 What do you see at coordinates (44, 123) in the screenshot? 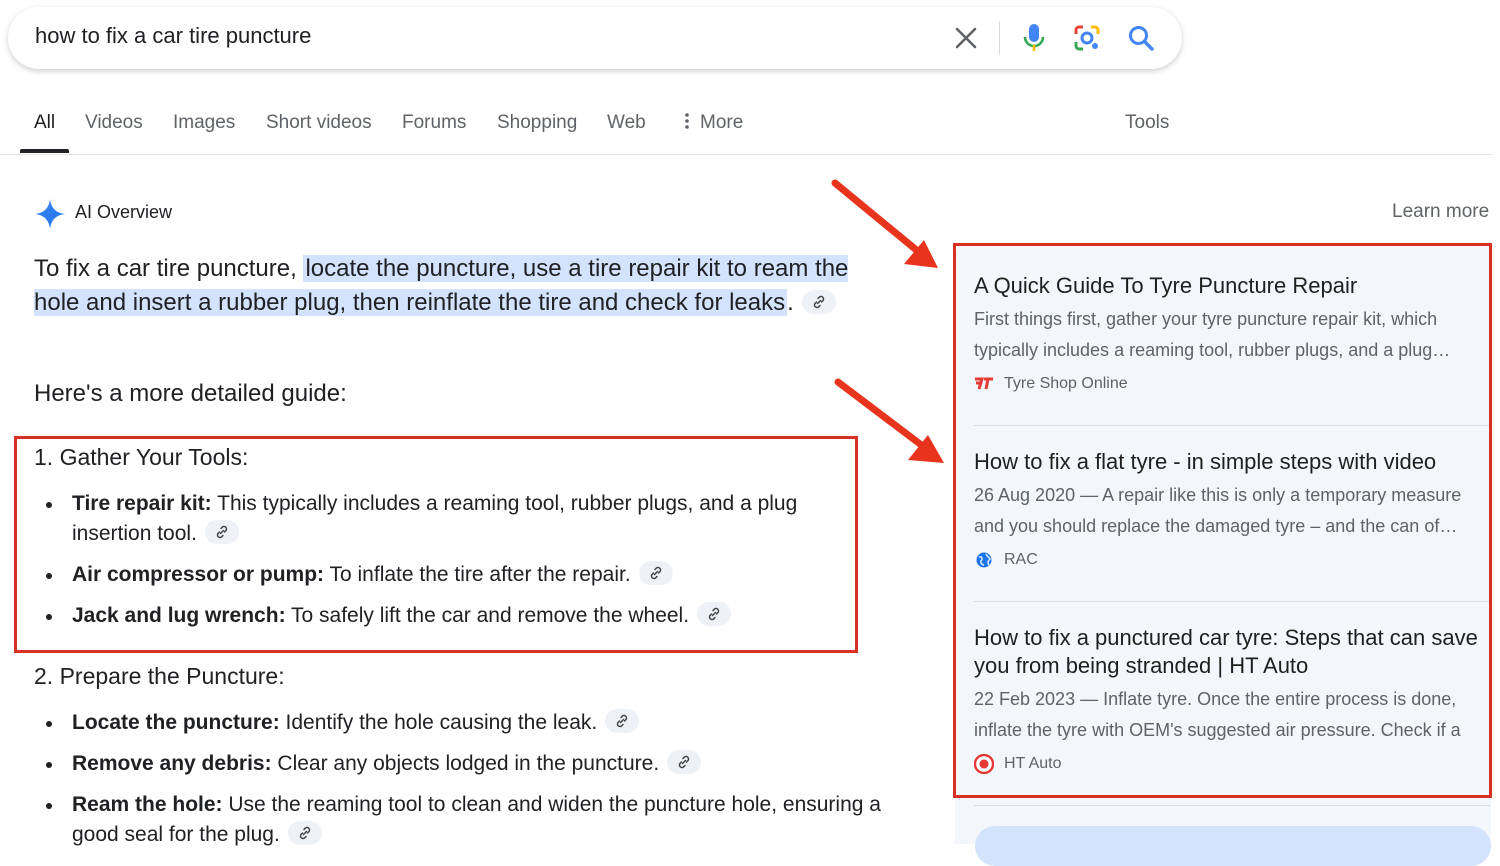
I see `tab-all: All` at bounding box center [44, 123].